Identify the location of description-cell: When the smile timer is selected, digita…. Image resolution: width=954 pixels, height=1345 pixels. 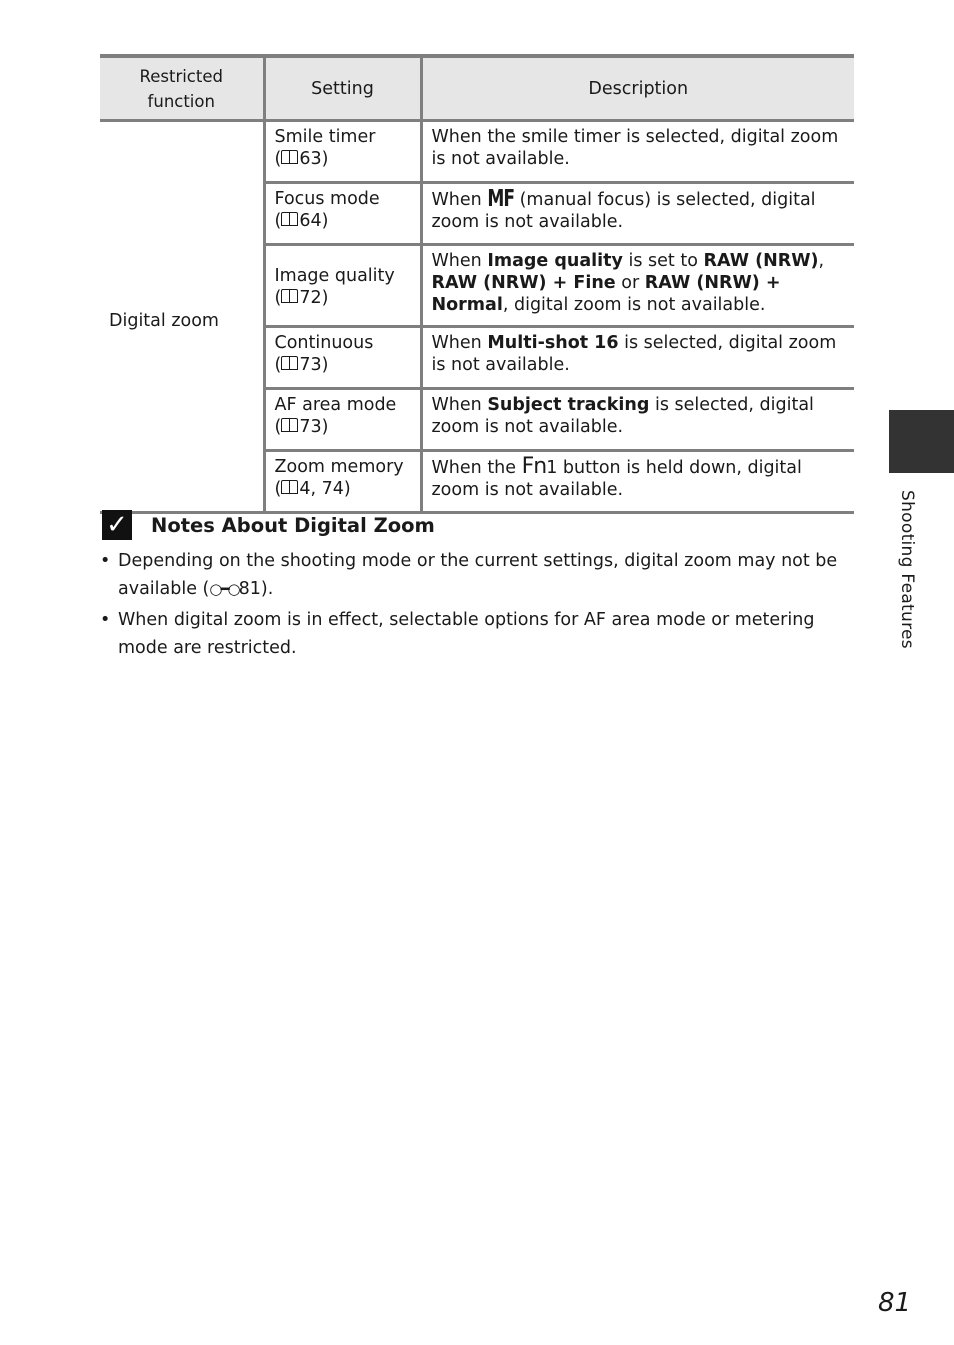
(636, 152).